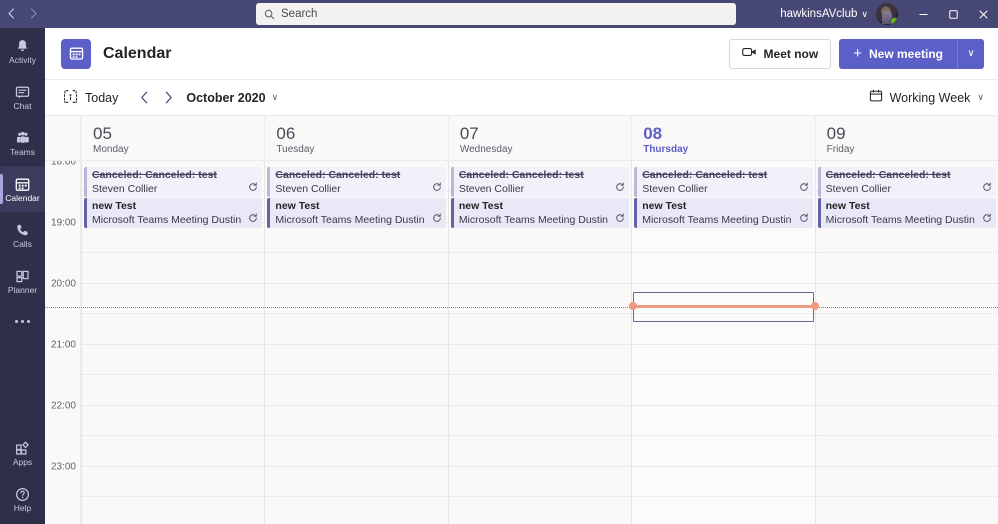 Image resolution: width=998 pixels, height=524 pixels. Describe the element at coordinates (539, 138) in the screenshot. I see `day-header-wednesday: 07 Wednesday` at that location.